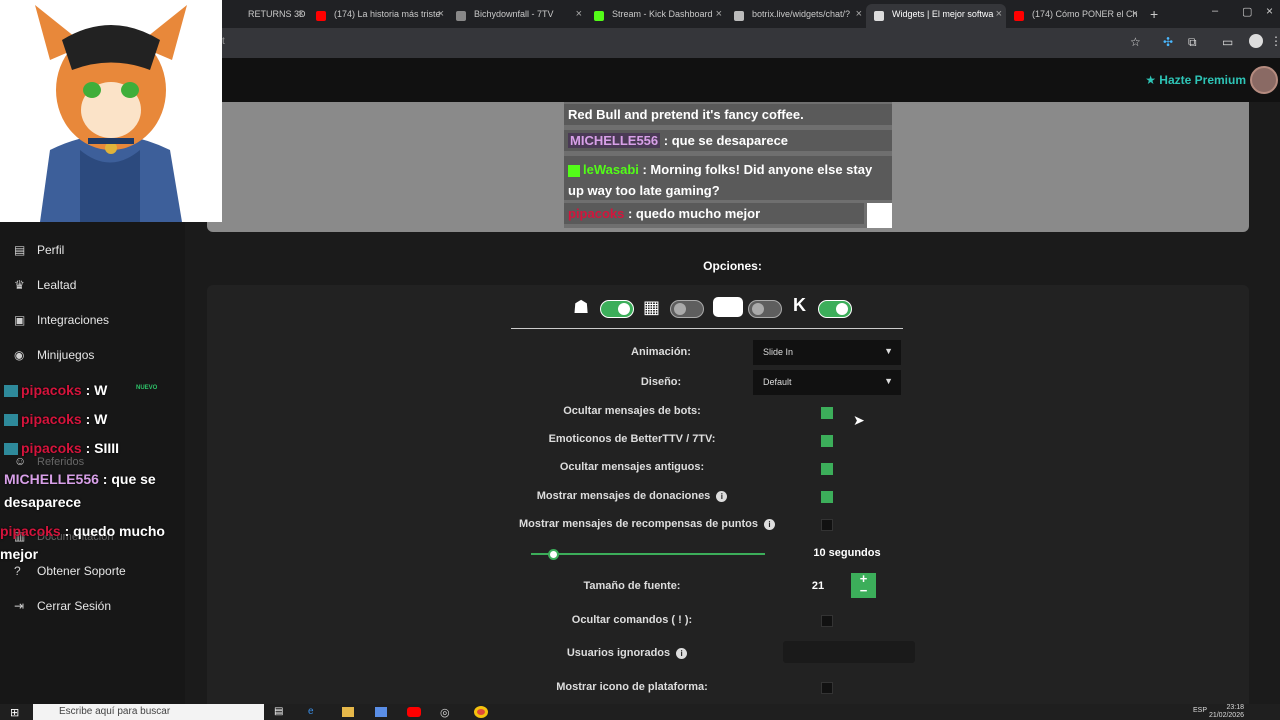  I want to click on platform-icon-checkbox, so click(827, 688).